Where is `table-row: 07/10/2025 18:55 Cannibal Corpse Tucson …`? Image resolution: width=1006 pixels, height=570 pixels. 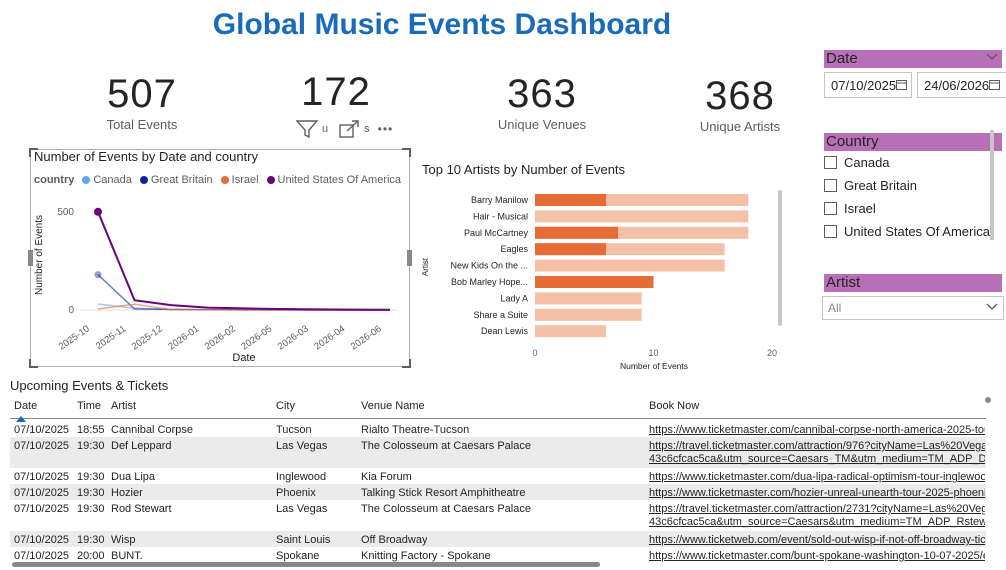
table-row: 07/10/2025 18:55 Cannibal Corpse Tucson … is located at coordinates (498, 429).